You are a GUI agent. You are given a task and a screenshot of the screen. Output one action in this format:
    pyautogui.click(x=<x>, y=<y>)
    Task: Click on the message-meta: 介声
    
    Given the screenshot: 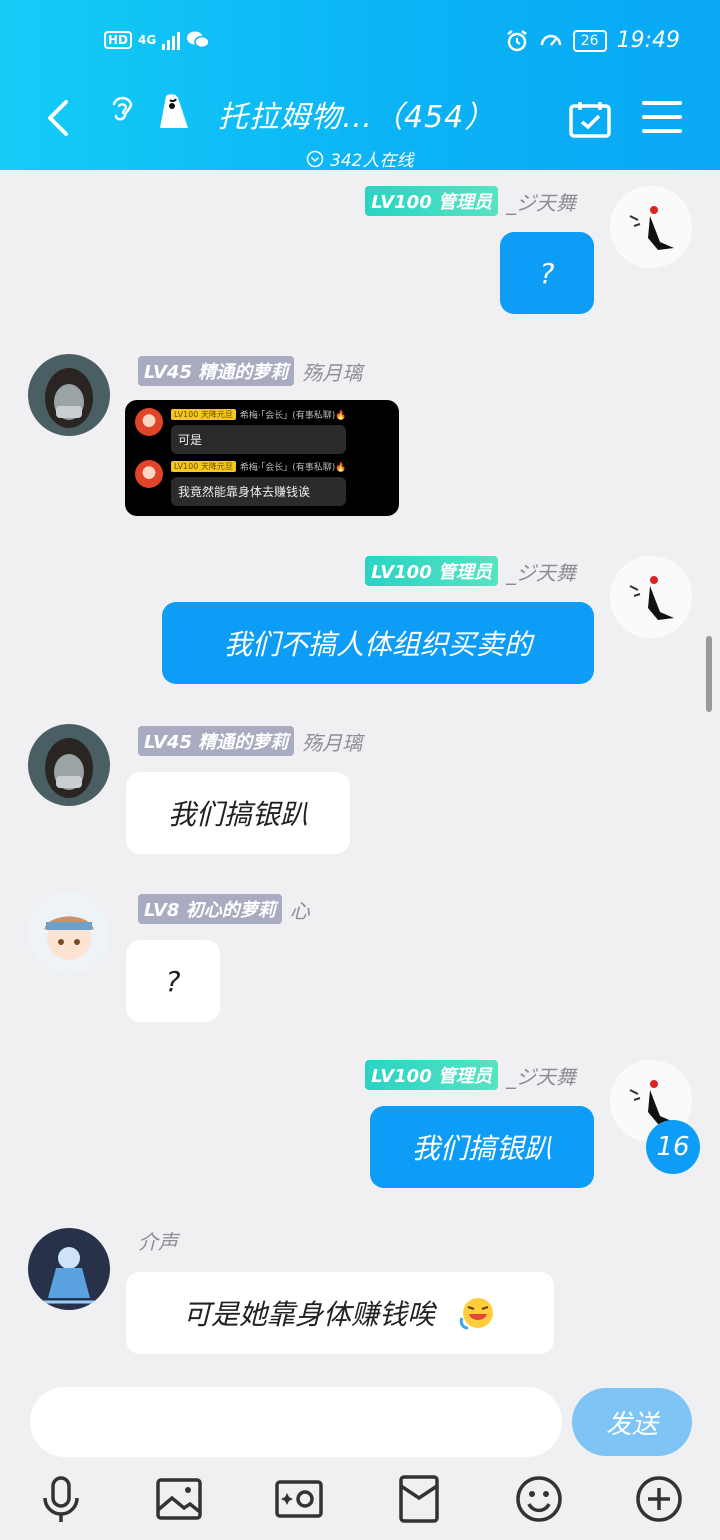 What is the action you would take?
    pyautogui.click(x=158, y=1240)
    